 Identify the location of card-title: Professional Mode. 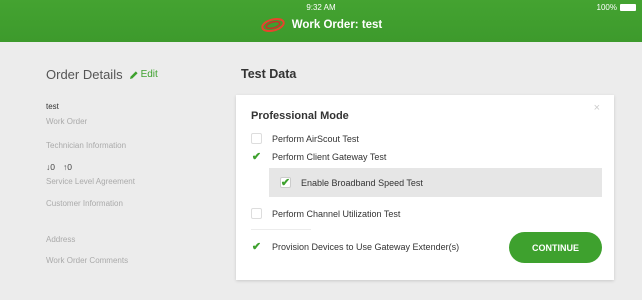
(300, 116).